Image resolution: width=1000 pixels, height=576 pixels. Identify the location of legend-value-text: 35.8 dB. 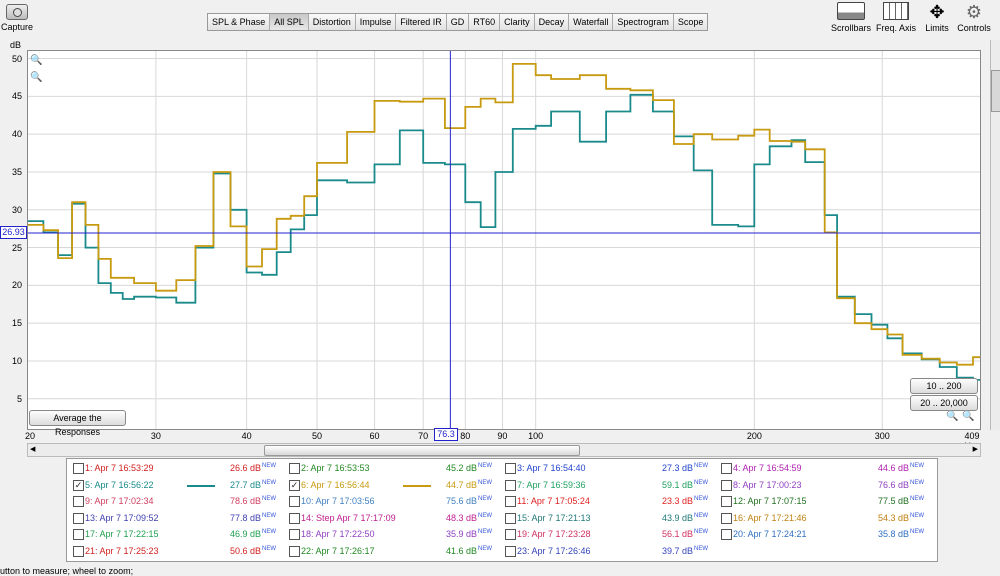
(894, 534).